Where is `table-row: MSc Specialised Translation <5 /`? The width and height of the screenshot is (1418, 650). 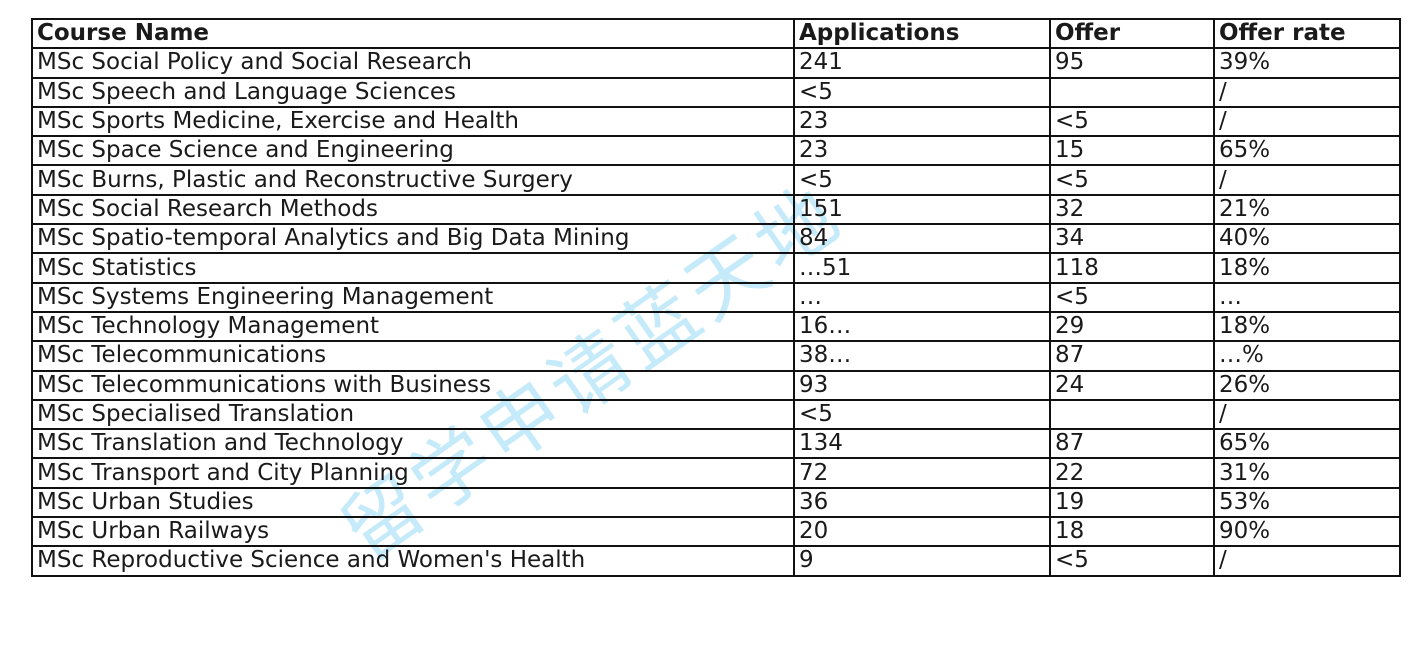
table-row: MSc Specialised Translation <5 / is located at coordinates (716, 414).